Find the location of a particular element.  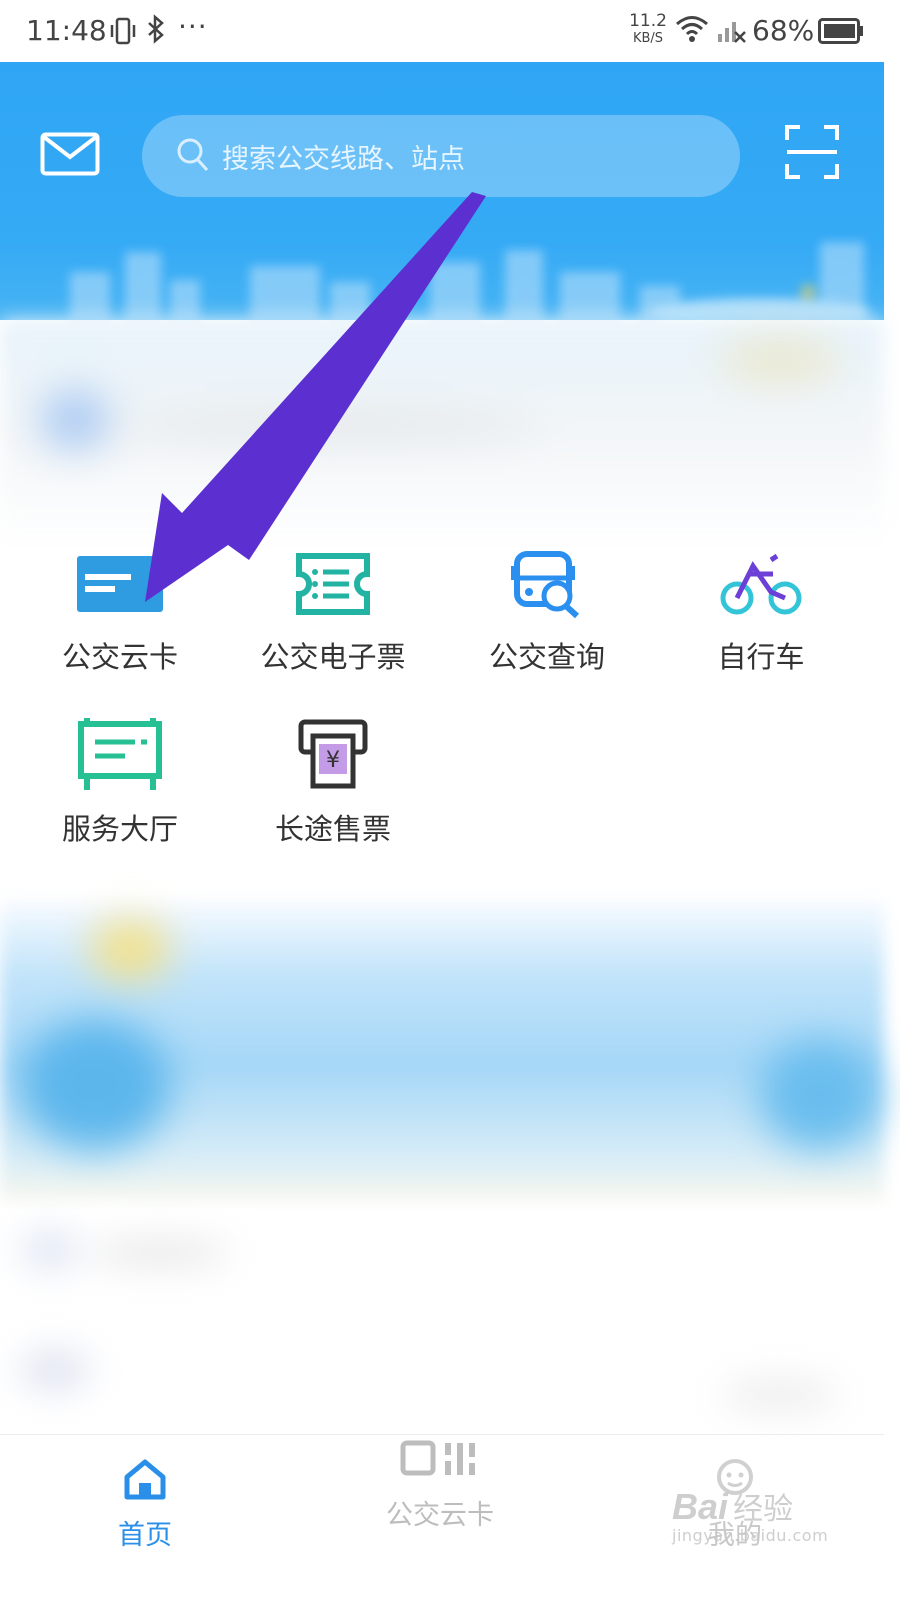

mail-icon is located at coordinates (70, 154).